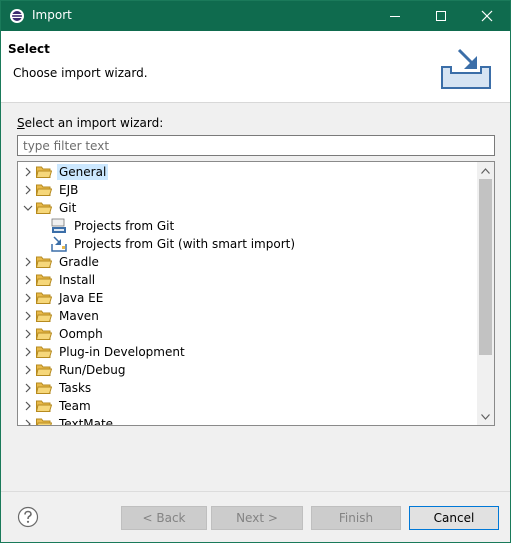  What do you see at coordinates (57, 388) in the screenshot?
I see `tree-item-tasks: Tasks` at bounding box center [57, 388].